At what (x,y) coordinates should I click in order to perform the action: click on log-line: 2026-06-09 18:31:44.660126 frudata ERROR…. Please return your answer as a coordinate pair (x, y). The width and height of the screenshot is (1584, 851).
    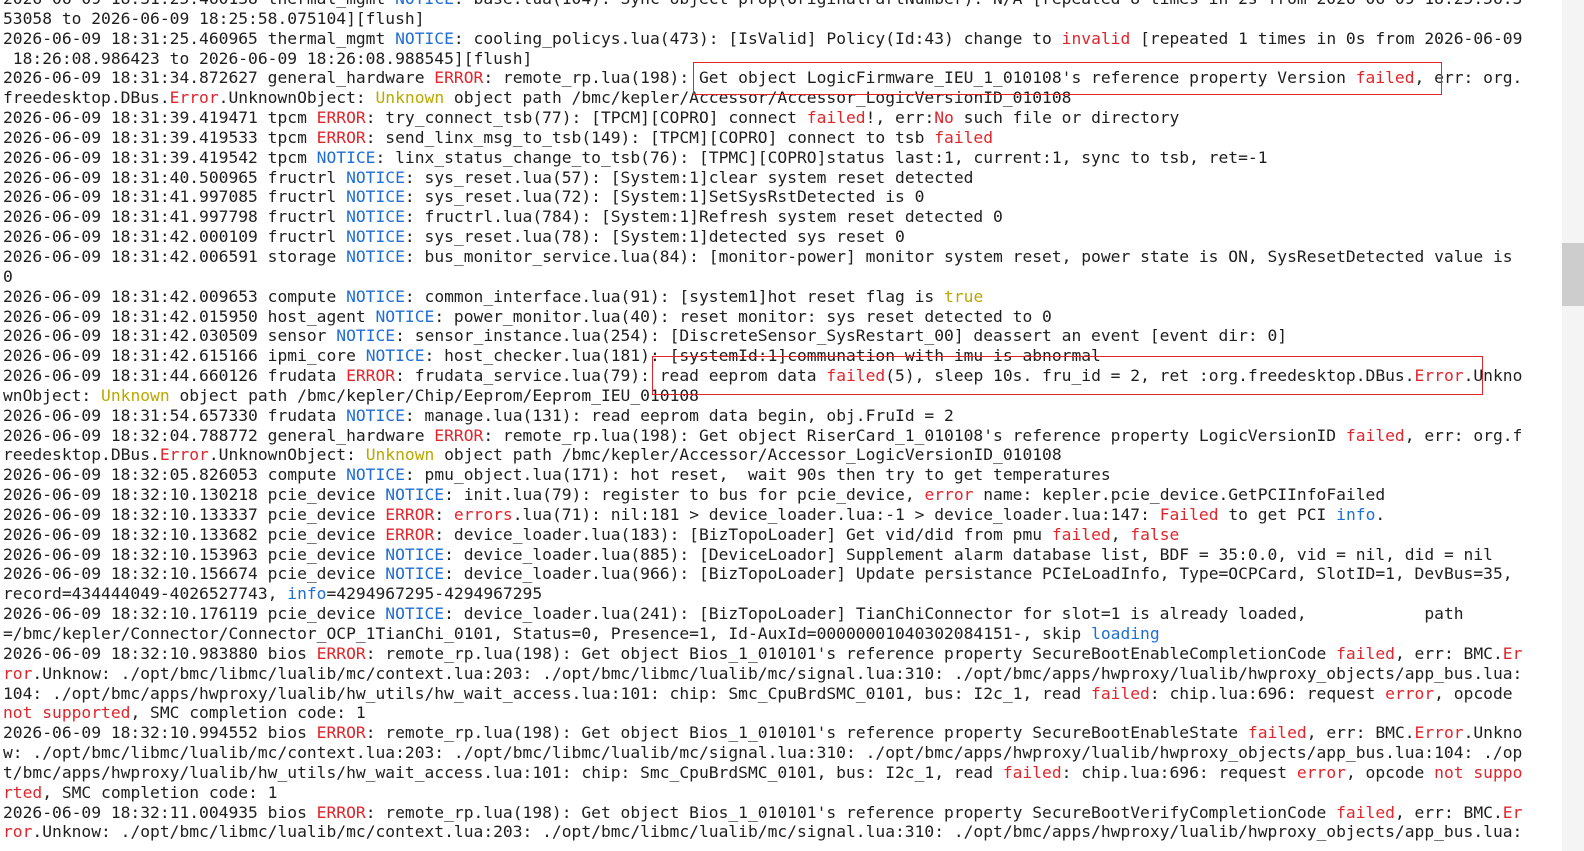
    Looking at the image, I should click on (773, 376).